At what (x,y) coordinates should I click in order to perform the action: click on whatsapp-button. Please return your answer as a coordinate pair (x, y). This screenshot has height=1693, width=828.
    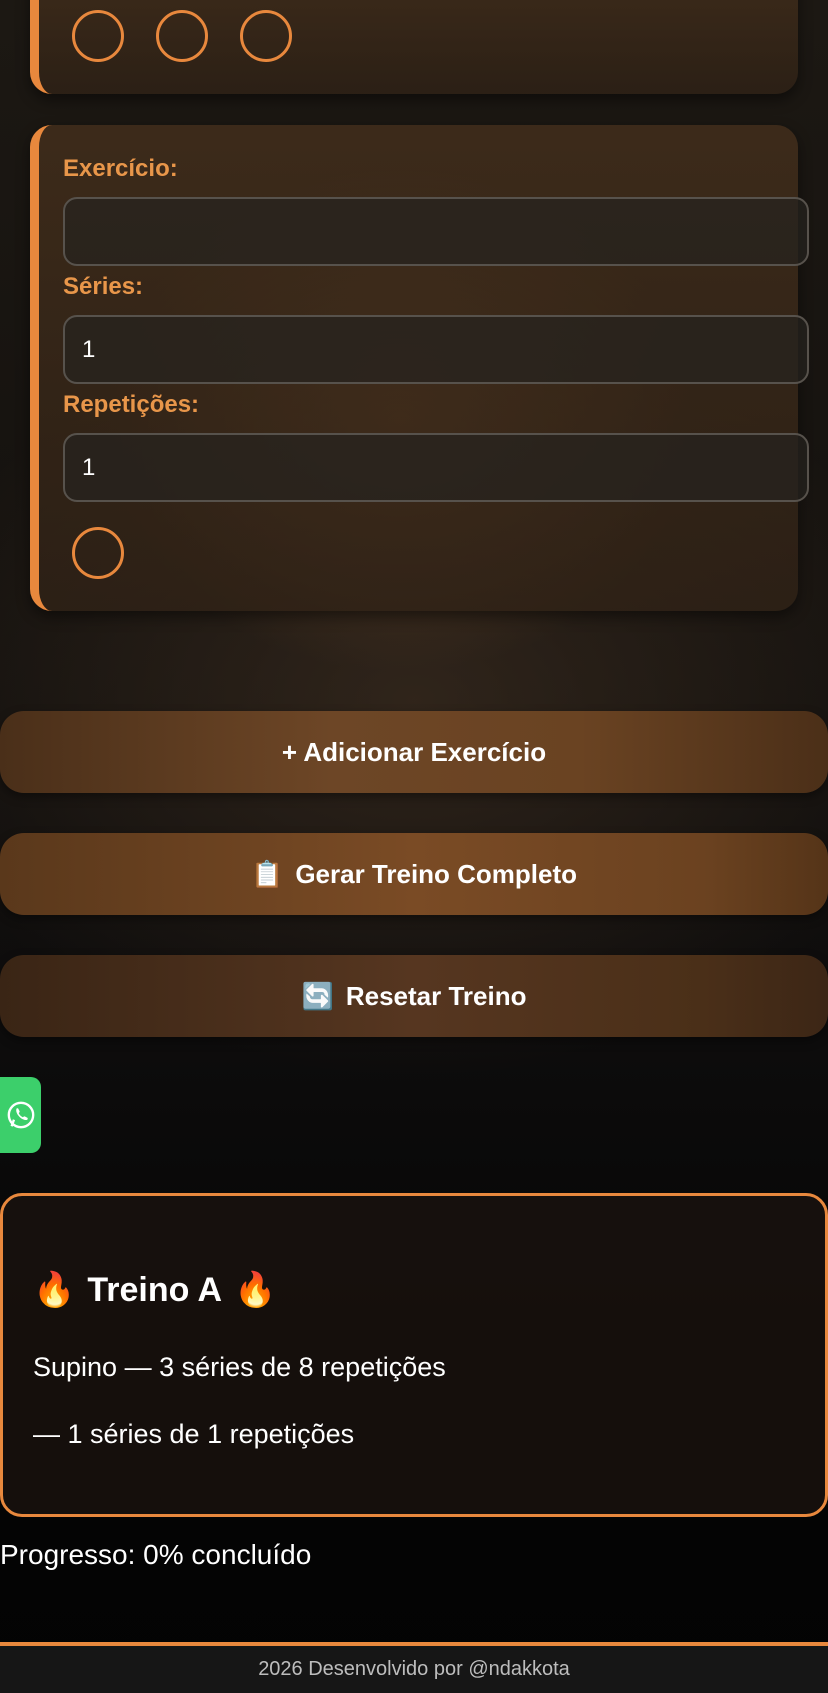
    Looking at the image, I should click on (20, 1115).